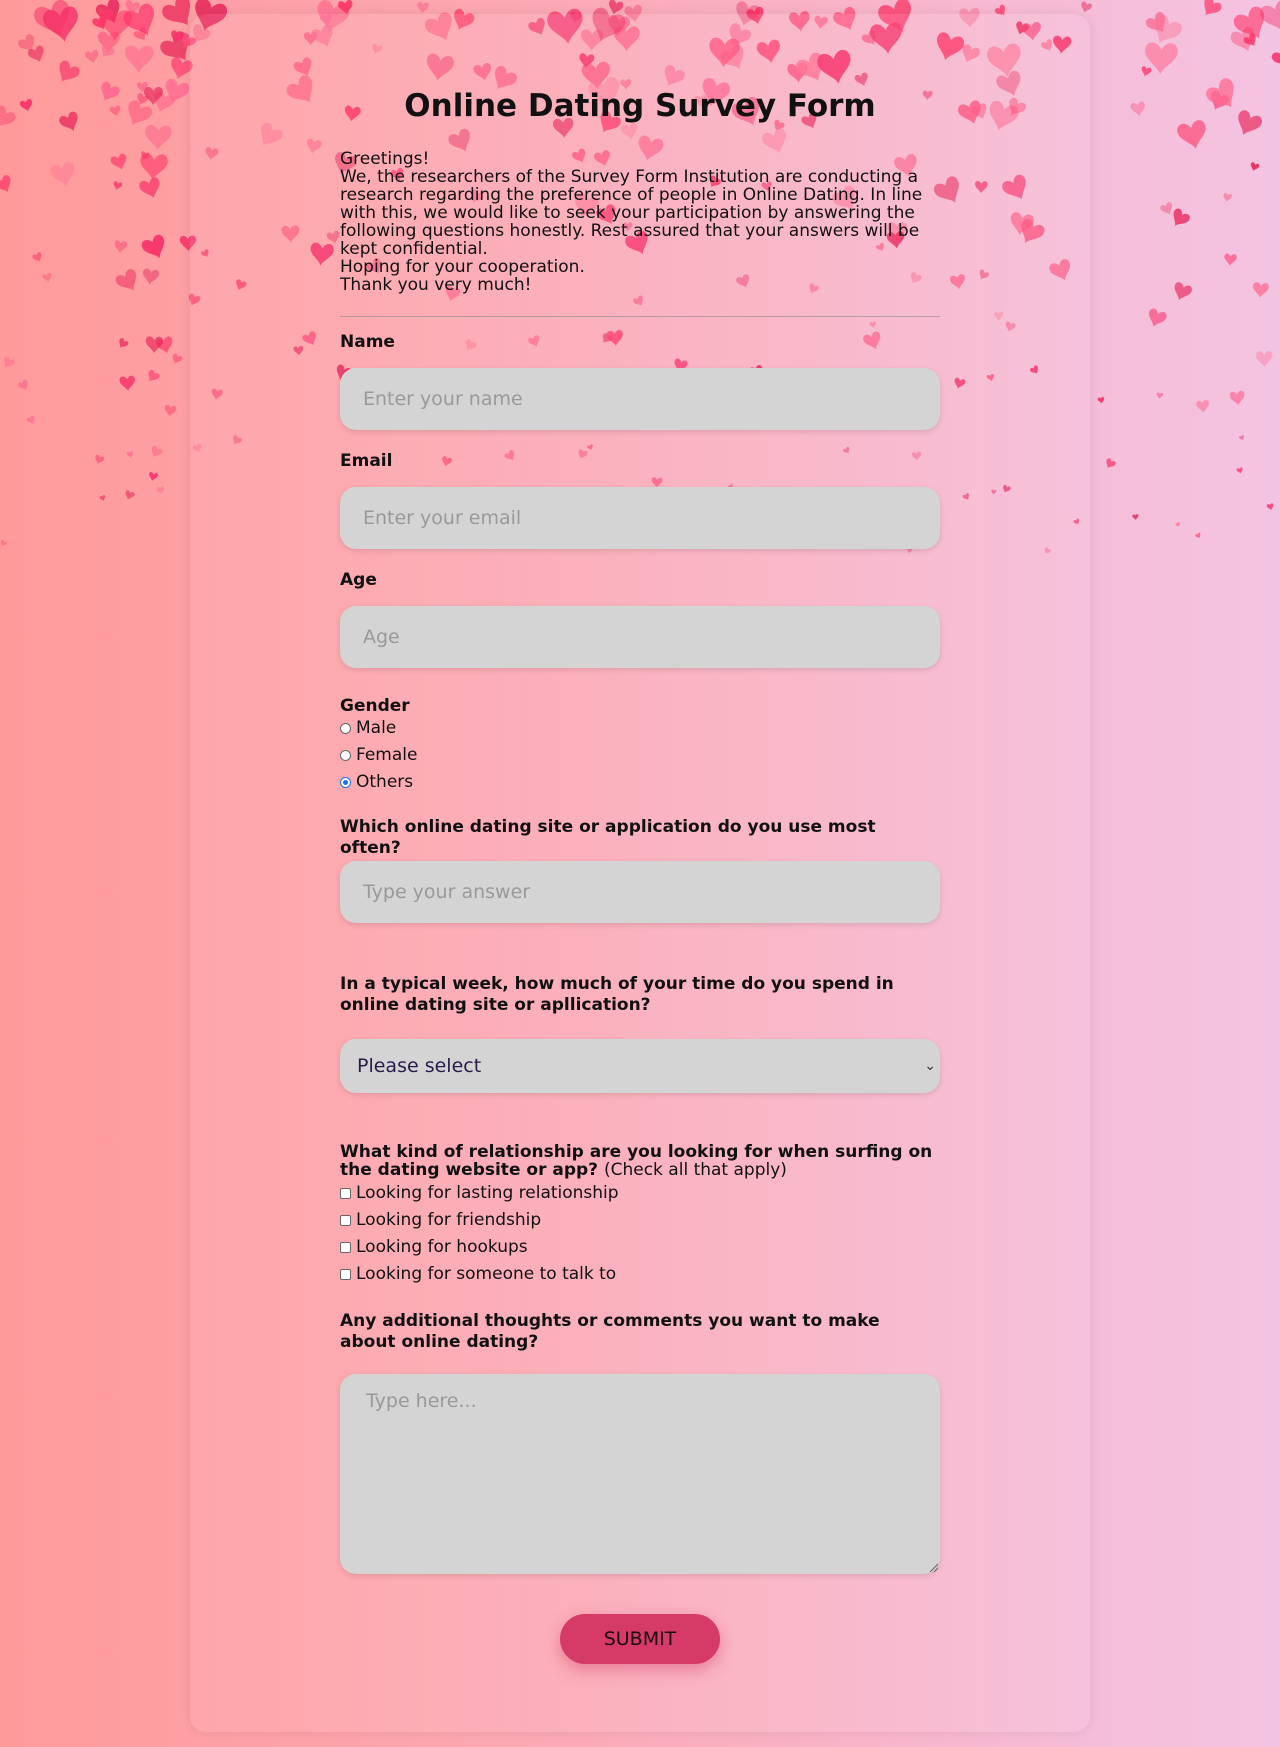 The width and height of the screenshot is (1280, 1747). Describe the element at coordinates (640, 399) in the screenshot. I see `name-input: Enter your name` at that location.